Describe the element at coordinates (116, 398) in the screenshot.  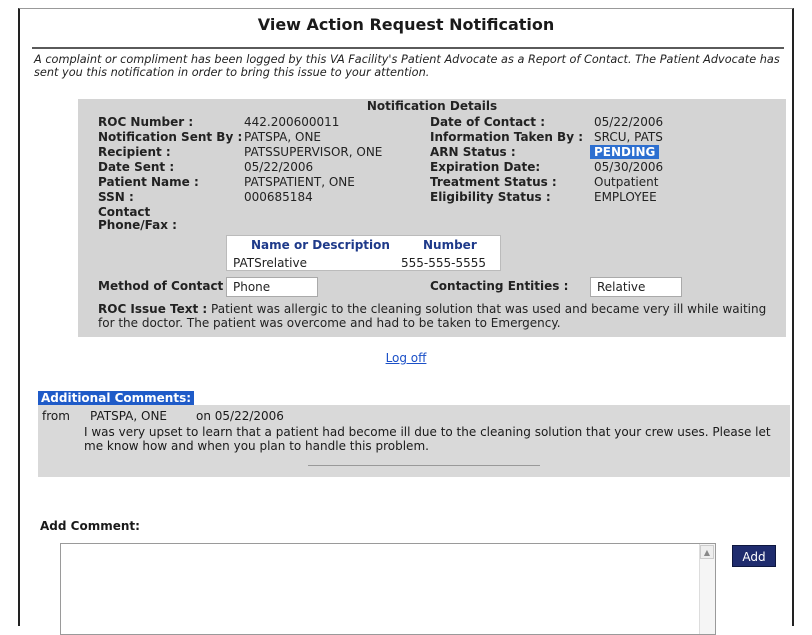
I see `additional-comments-label: Additional Comments:` at that location.